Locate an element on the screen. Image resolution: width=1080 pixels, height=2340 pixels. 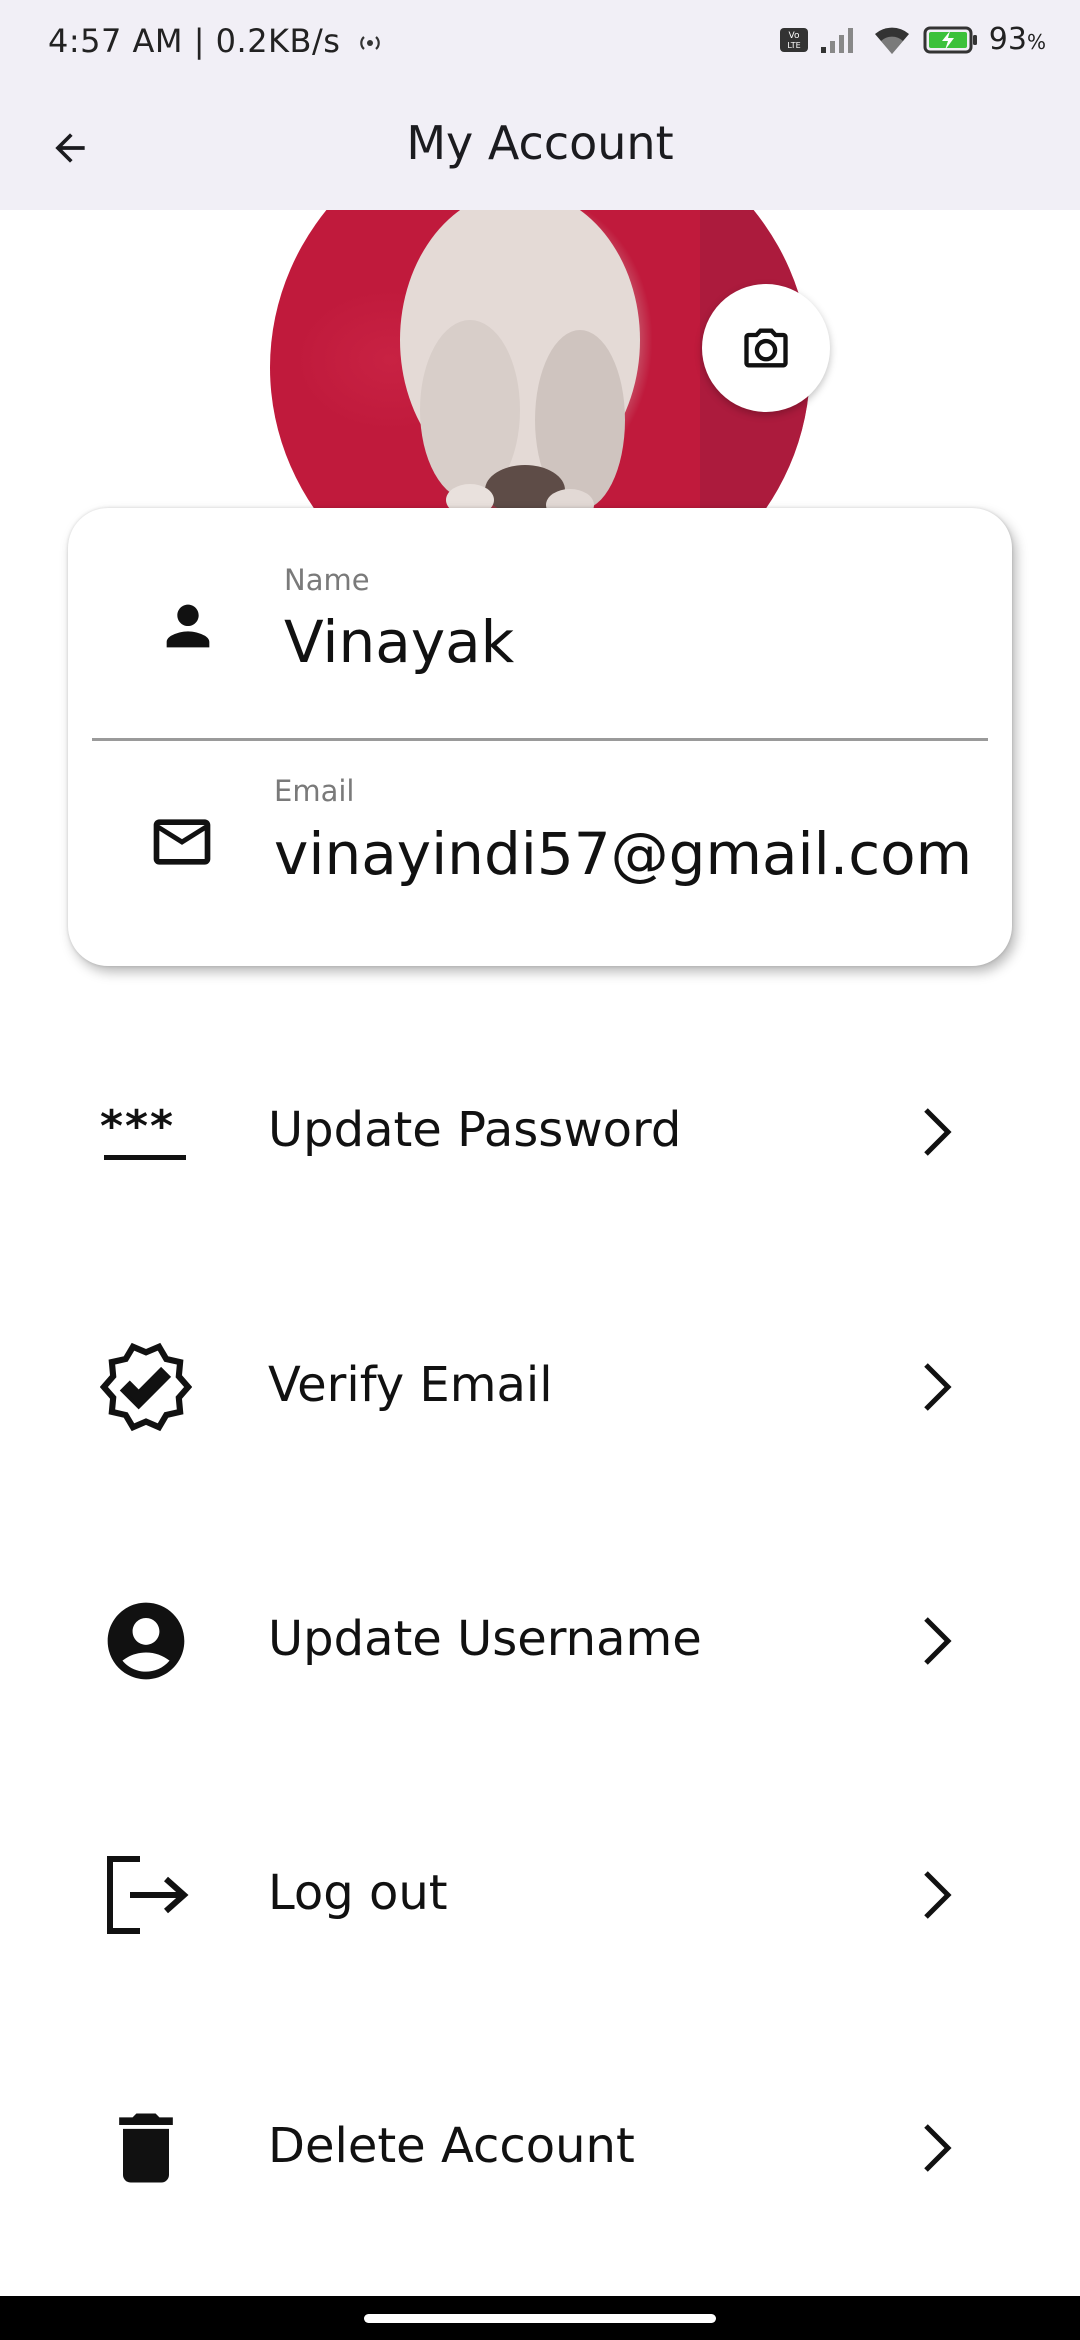
delete-account-item: Delete Account is located at coordinates (540, 2148).